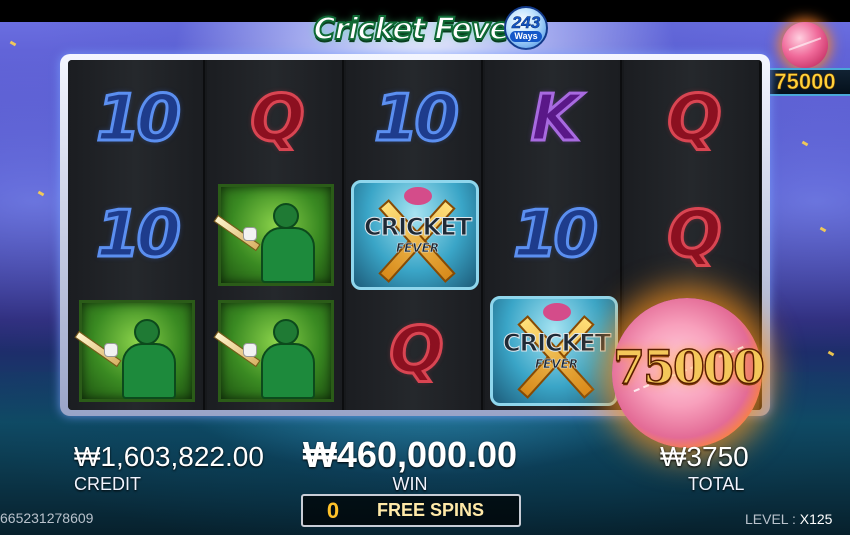 The image size is (850, 535). I want to click on reel-column: K 10 CRICKET FEVER, so click(553, 235).